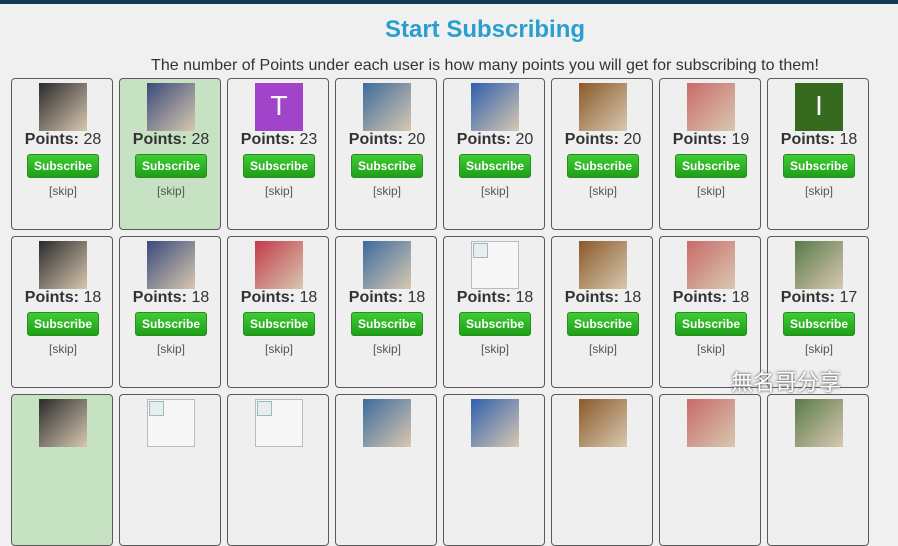 The image size is (898, 546). What do you see at coordinates (786, 382) in the screenshot?
I see `watermark: 無名哥分享` at bounding box center [786, 382].